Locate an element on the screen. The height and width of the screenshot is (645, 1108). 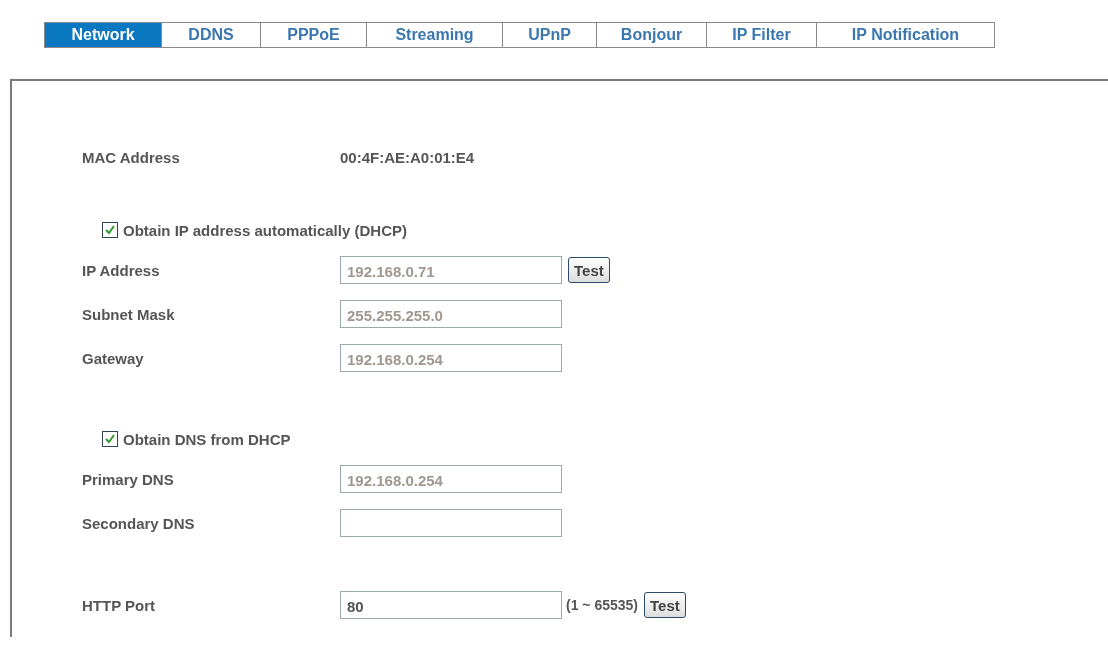
input-field: 80 is located at coordinates (451, 605).